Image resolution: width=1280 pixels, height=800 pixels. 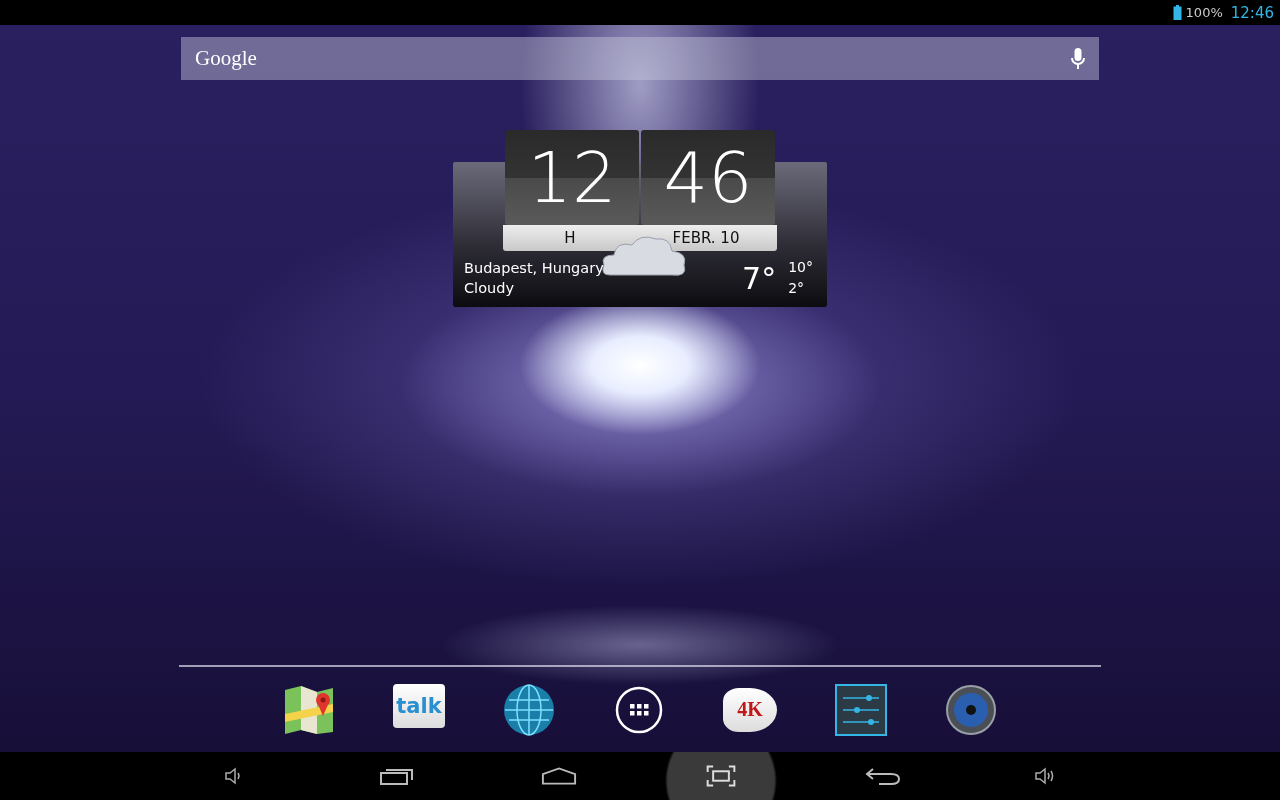 What do you see at coordinates (559, 776) in the screenshot?
I see `home-icon` at bounding box center [559, 776].